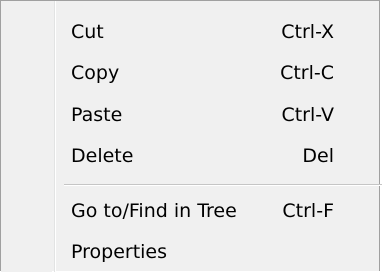  What do you see at coordinates (307, 73) in the screenshot?
I see `menu-item-shortcut: Ctrl-C` at bounding box center [307, 73].